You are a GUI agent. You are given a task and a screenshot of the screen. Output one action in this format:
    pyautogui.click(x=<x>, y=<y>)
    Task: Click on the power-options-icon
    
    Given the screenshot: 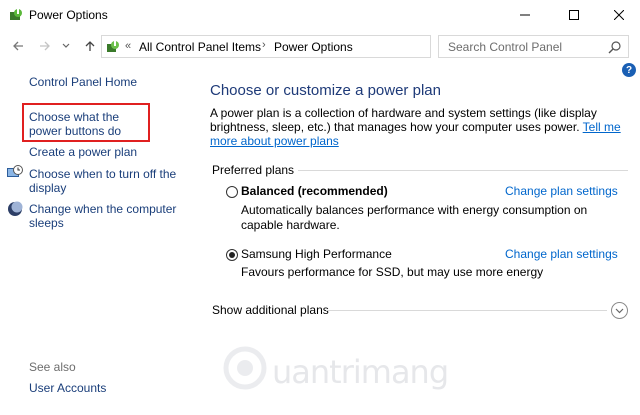 What is the action you would take?
    pyautogui.click(x=16, y=14)
    